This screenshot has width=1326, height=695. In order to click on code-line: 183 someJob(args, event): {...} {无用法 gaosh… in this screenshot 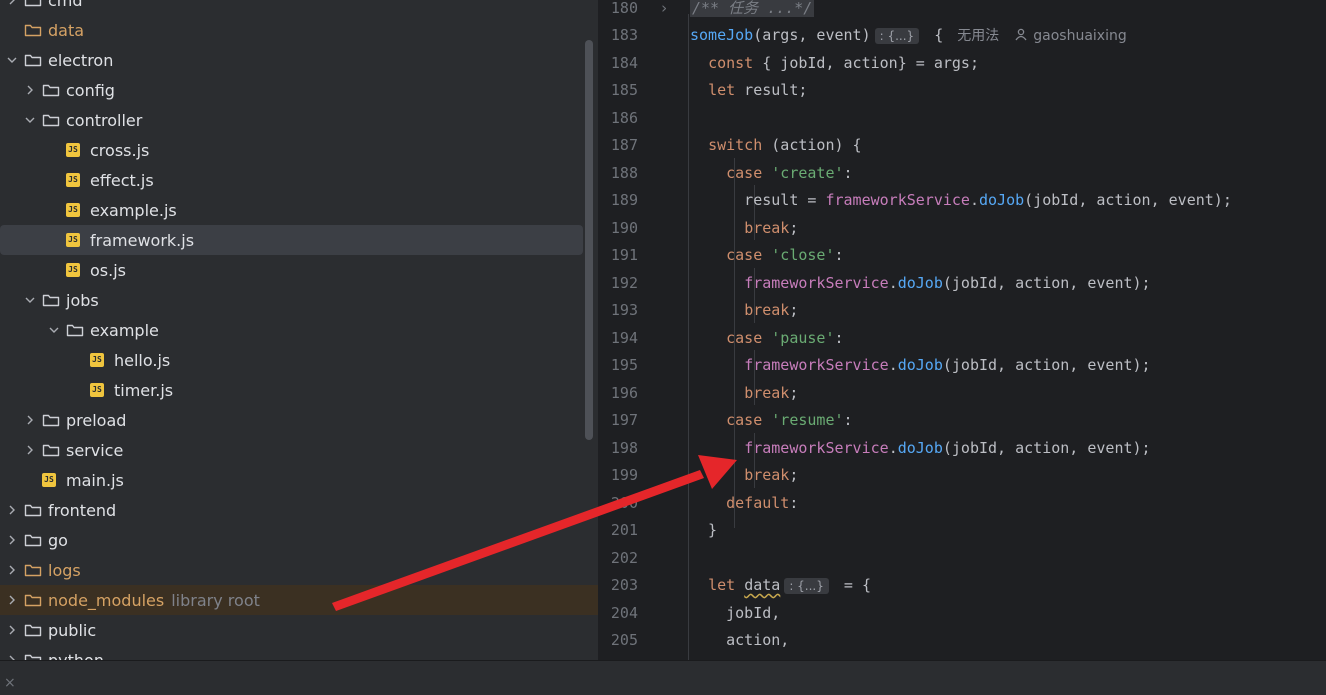, I will do `click(962, 35)`.